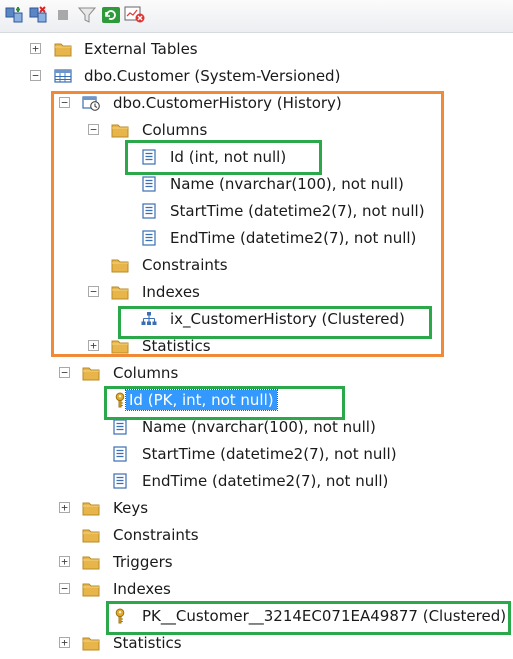 The height and width of the screenshot is (659, 513). I want to click on node-label-selected: Id (PK, int, not null), so click(201, 400).